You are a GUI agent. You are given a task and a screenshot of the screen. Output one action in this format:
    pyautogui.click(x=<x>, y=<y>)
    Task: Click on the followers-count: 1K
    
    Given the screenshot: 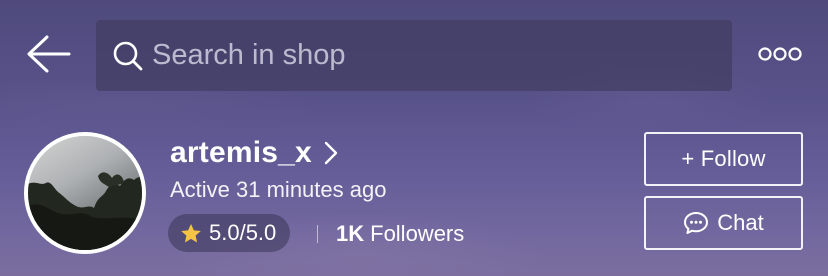 What is the action you would take?
    pyautogui.click(x=350, y=233)
    